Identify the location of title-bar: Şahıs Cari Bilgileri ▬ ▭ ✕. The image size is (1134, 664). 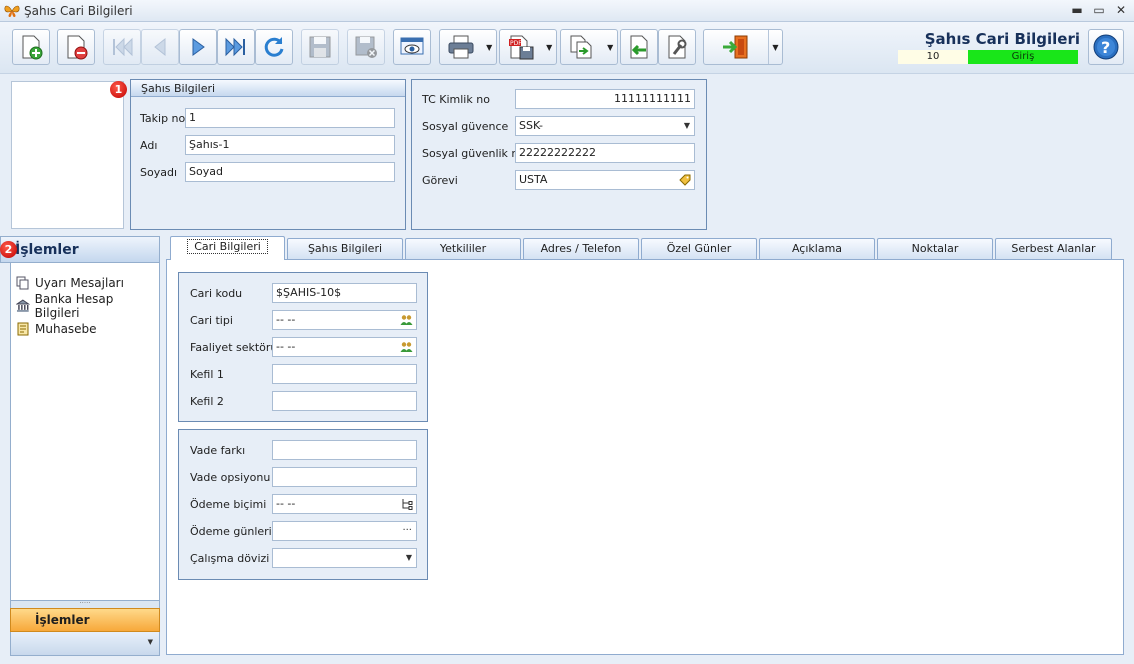
(567, 11).